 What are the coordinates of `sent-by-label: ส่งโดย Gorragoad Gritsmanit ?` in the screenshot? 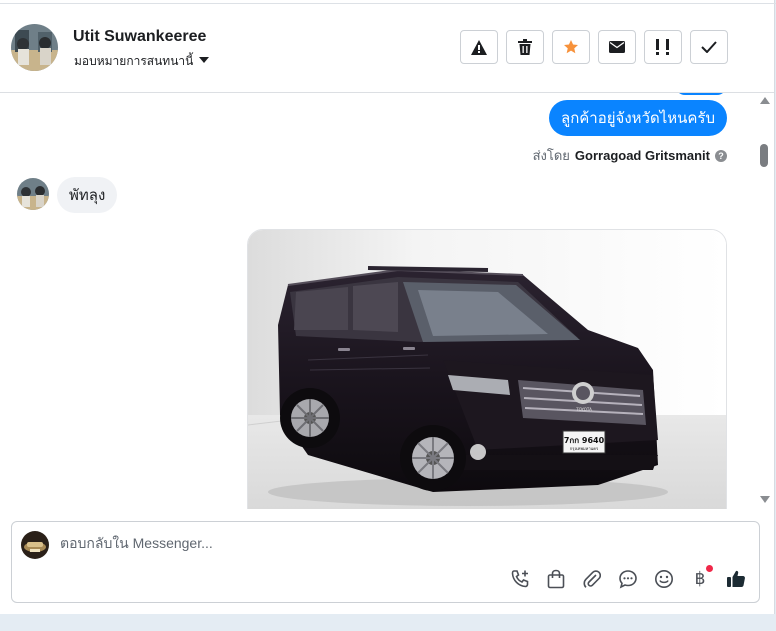 It's located at (630, 155).